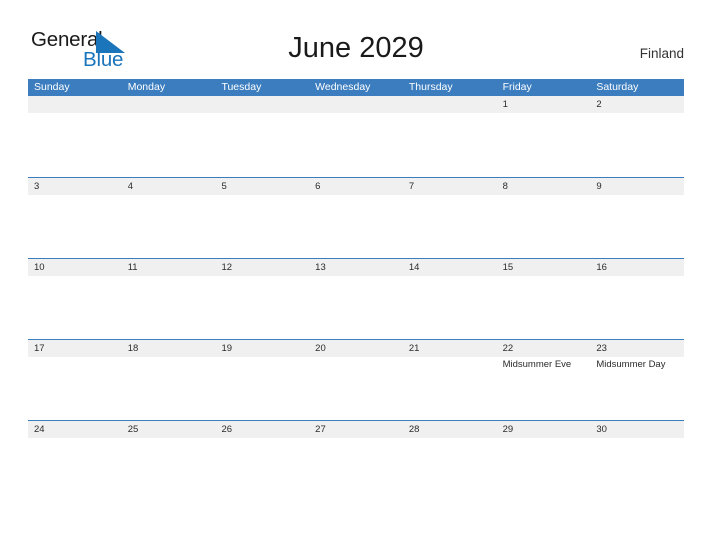 The width and height of the screenshot is (712, 550). I want to click on day-number: 25, so click(133, 429).